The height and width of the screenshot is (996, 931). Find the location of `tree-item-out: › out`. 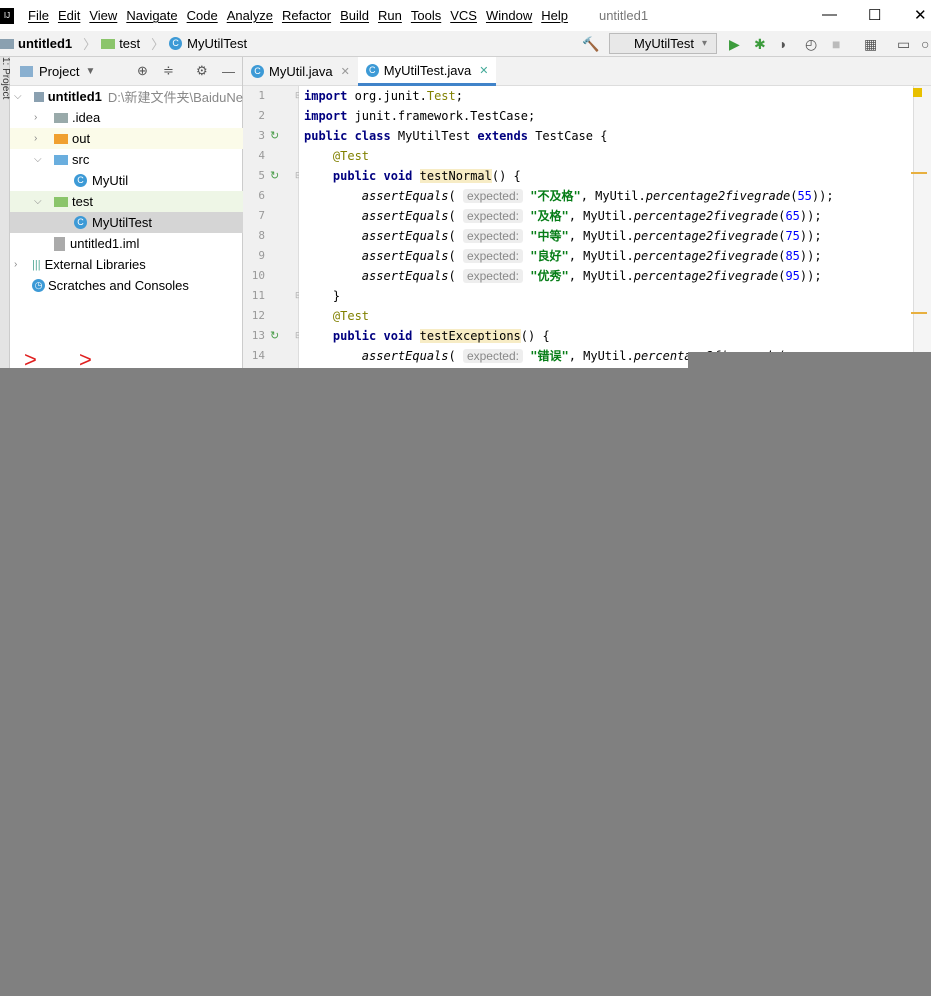

tree-item-out: › out is located at coordinates (126, 138).